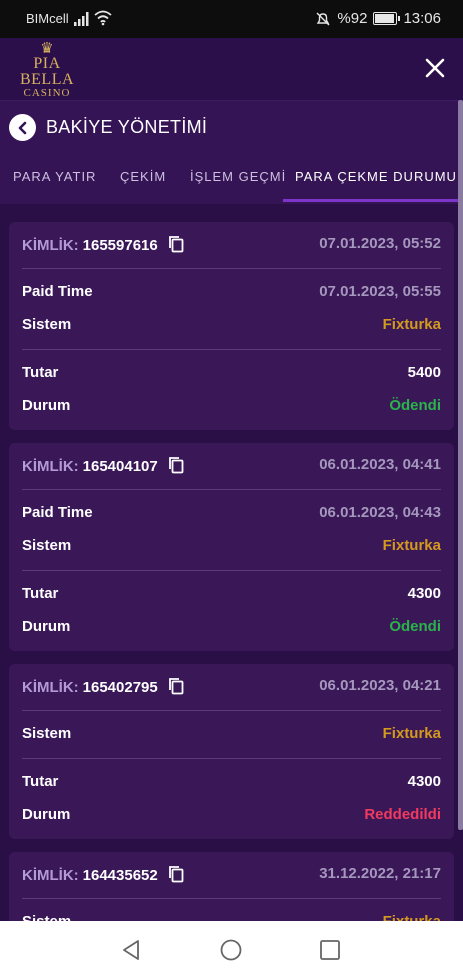 Image resolution: width=463 pixels, height=978 pixels. I want to click on created-date: 07.01.2023, 05:52, so click(380, 243).